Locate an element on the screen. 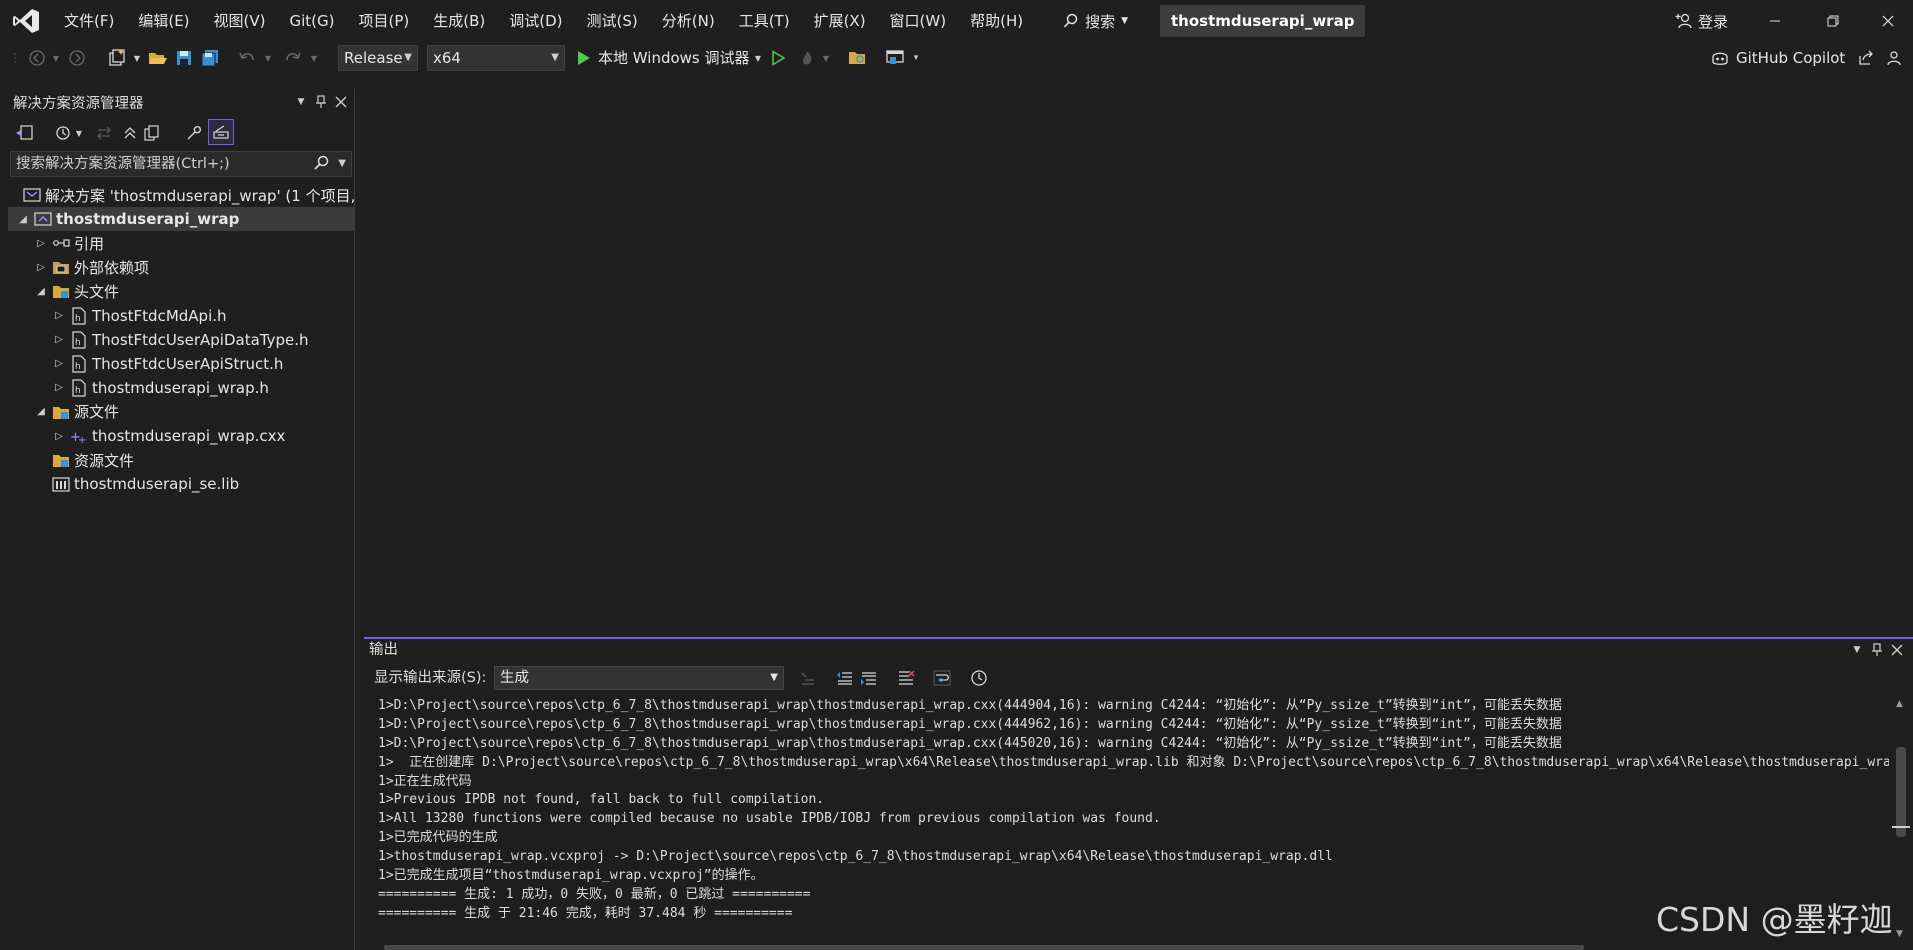  menu-analyze: 分析(N) is located at coordinates (688, 21).